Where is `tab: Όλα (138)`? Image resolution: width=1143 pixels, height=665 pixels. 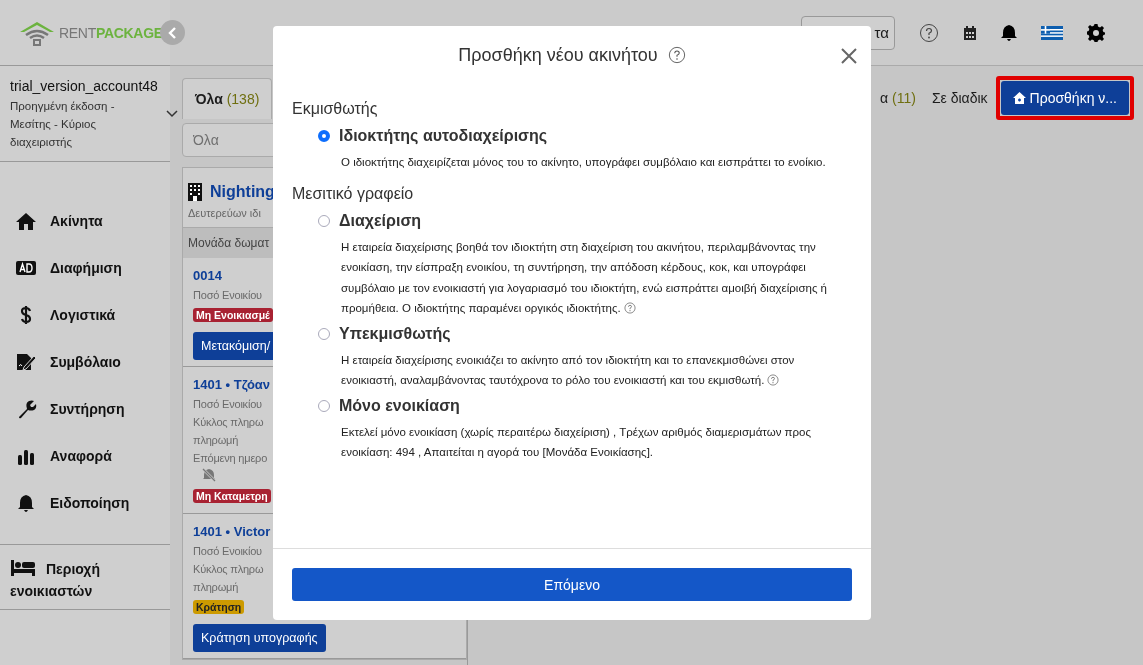 tab: Όλα (138) is located at coordinates (227, 98).